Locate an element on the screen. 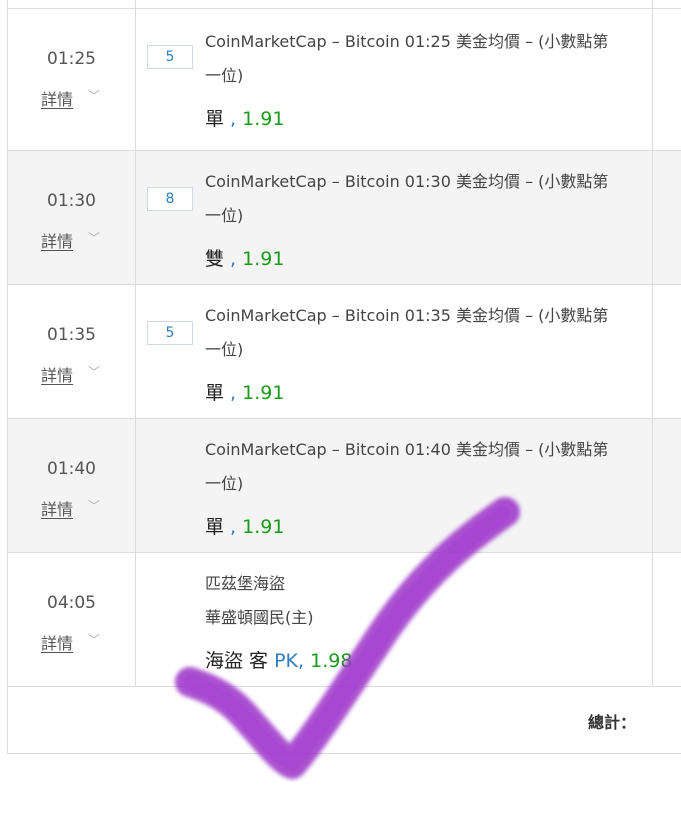 The width and height of the screenshot is (681, 839). time-cell: 01:30 詳情 ﹀ is located at coordinates (72, 217).